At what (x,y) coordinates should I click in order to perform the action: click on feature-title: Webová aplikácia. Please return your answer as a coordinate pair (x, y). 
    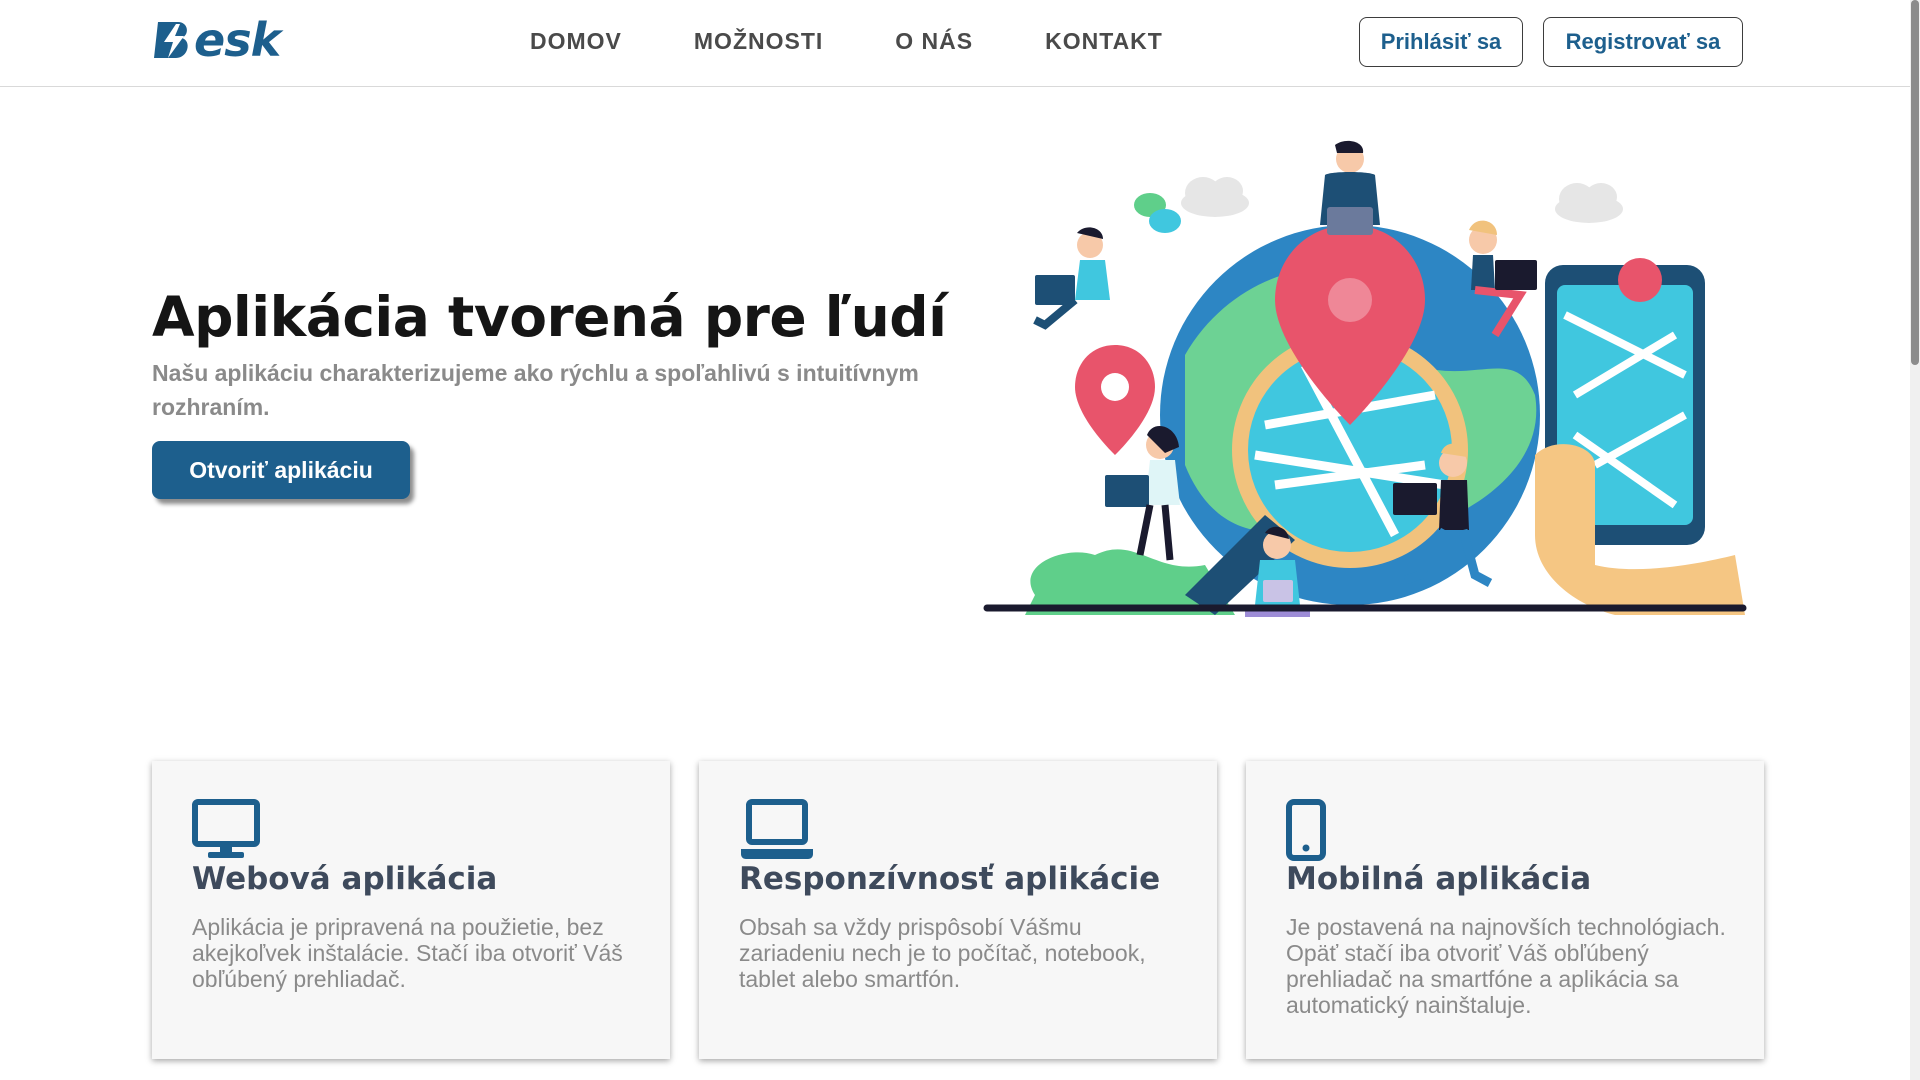
    Looking at the image, I should click on (345, 879).